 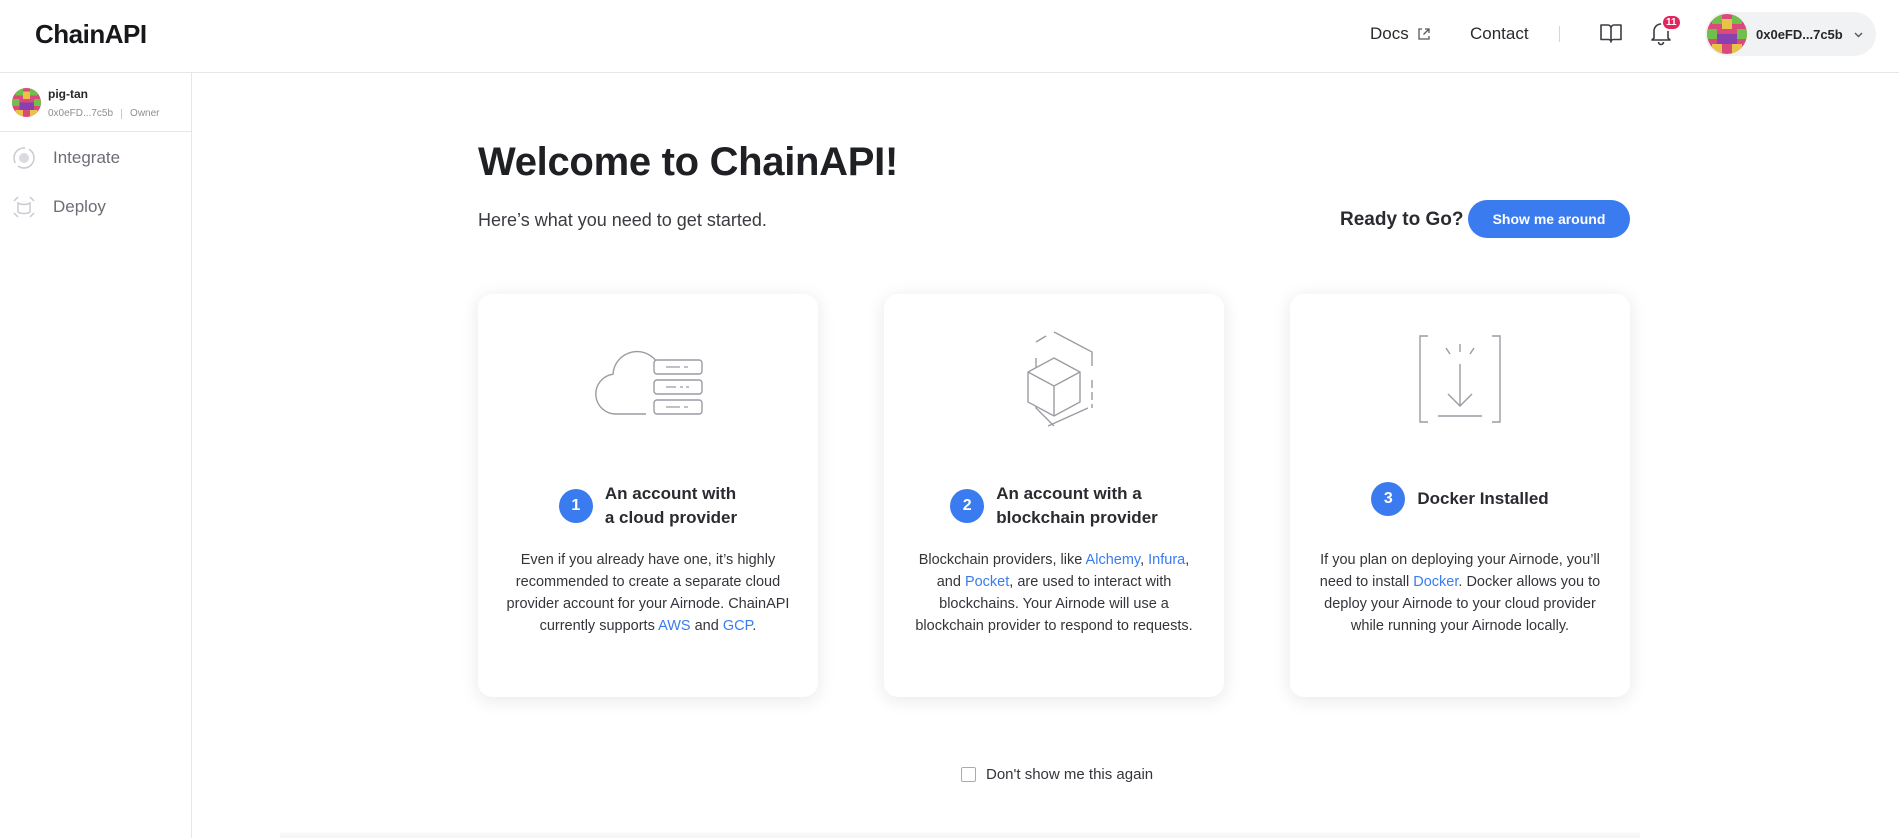 What do you see at coordinates (1727, 34) in the screenshot?
I see `avatar` at bounding box center [1727, 34].